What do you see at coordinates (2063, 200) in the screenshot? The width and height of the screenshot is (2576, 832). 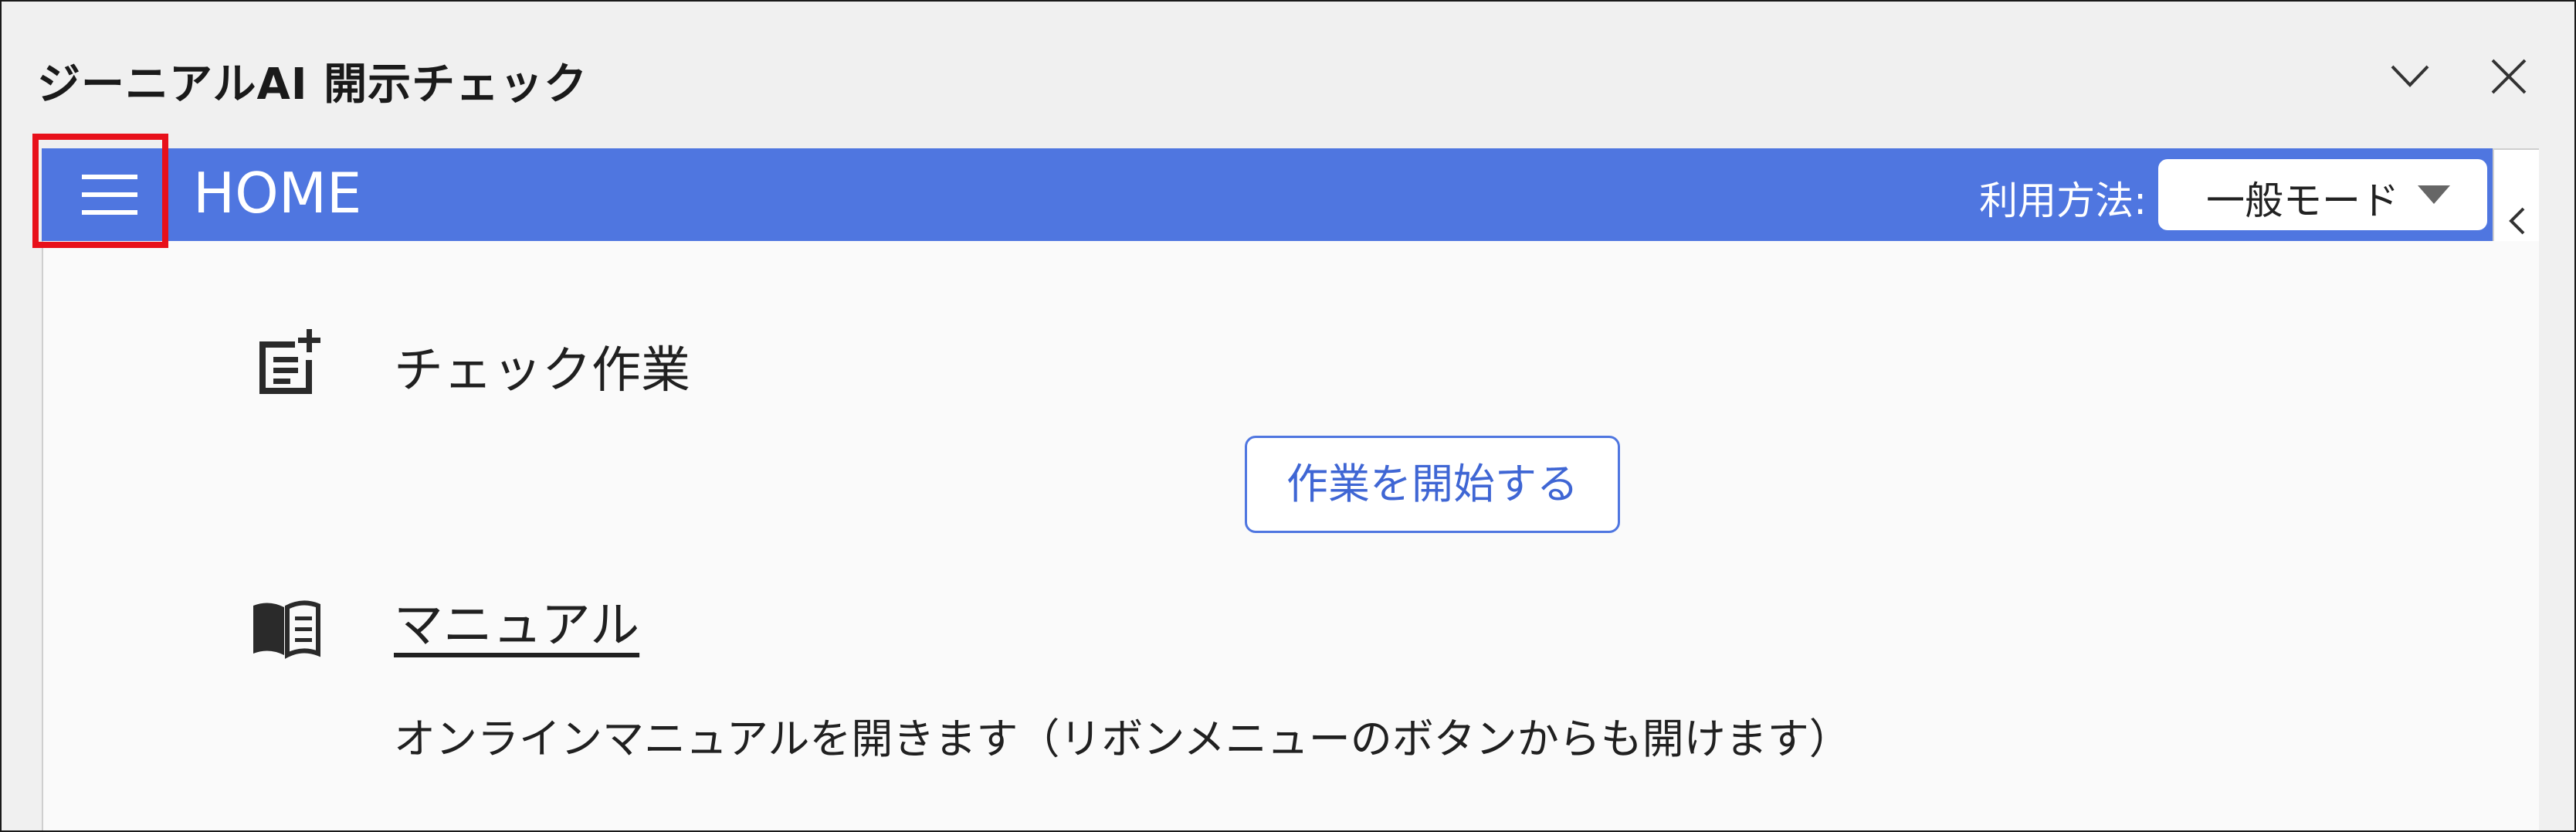 I see `usage-mode-label: 利用方法:` at bounding box center [2063, 200].